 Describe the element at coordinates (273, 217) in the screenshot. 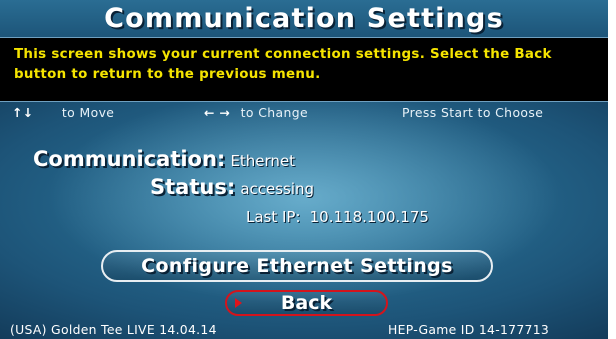

I see `last-ip-label: Last IP:` at that location.